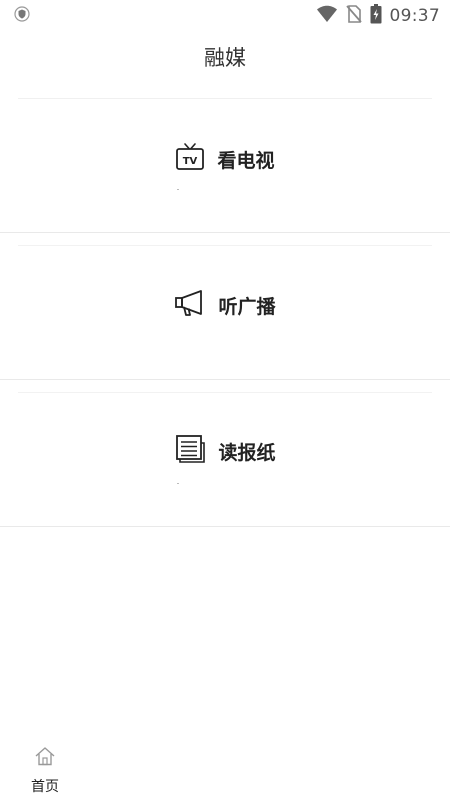 The height and width of the screenshot is (800, 450). What do you see at coordinates (225, 770) in the screenshot?
I see `bottom-nav: 首页` at bounding box center [225, 770].